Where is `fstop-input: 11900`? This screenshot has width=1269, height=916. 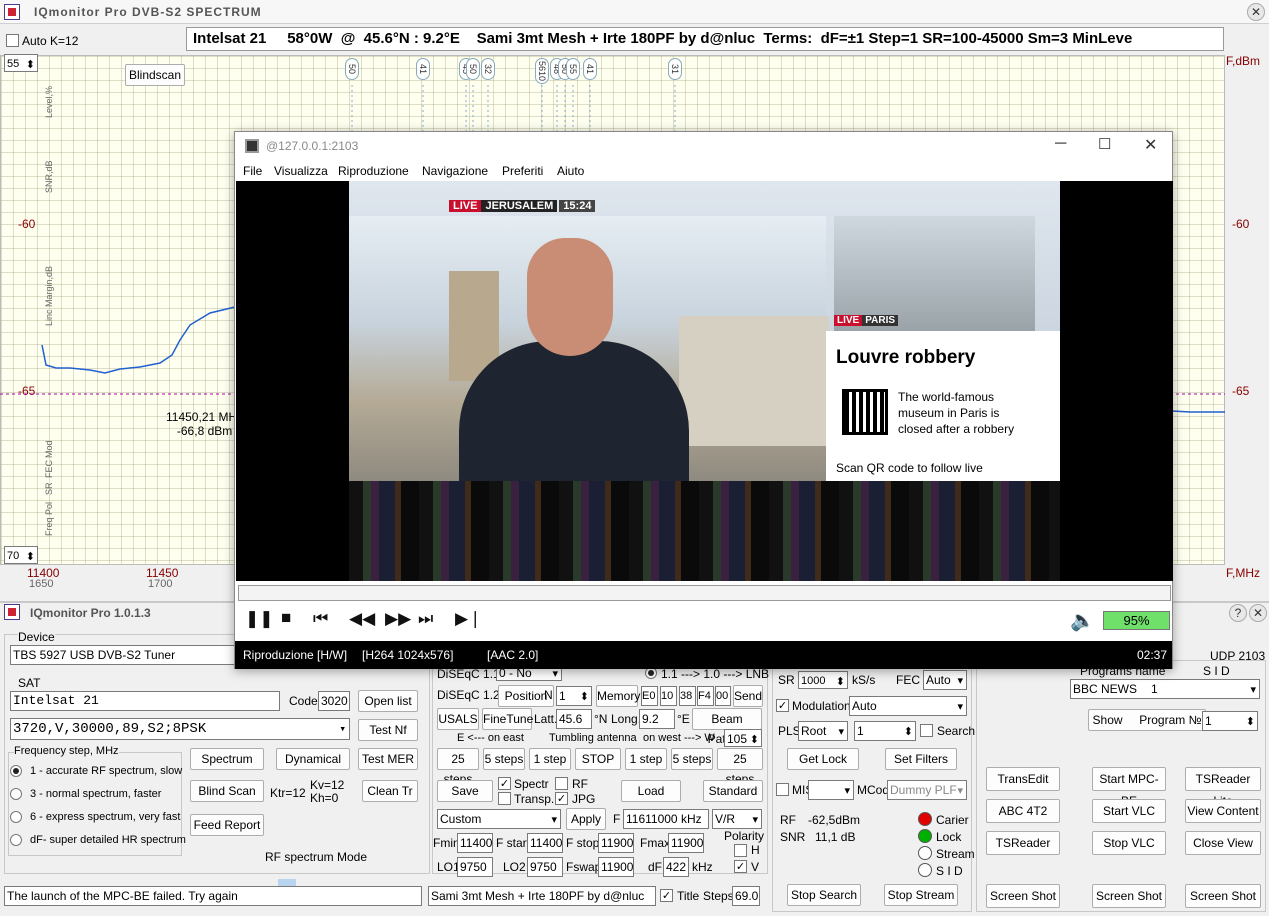
fstop-input: 11900 is located at coordinates (616, 843).